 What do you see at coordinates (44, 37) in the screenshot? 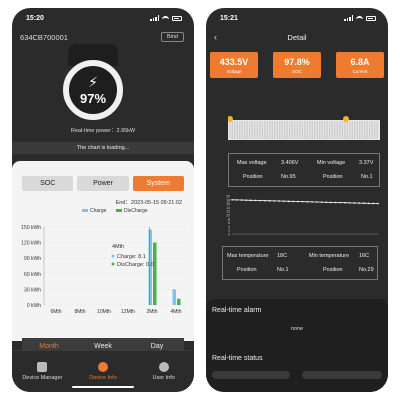
I see `device-id: 634CB700001` at bounding box center [44, 37].